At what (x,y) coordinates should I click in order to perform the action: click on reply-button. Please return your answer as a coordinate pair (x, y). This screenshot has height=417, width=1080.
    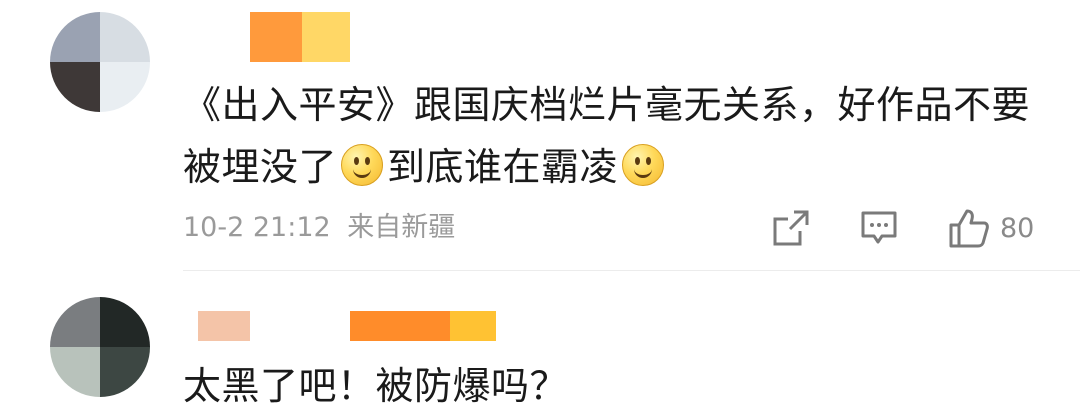
    Looking at the image, I should click on (879, 228).